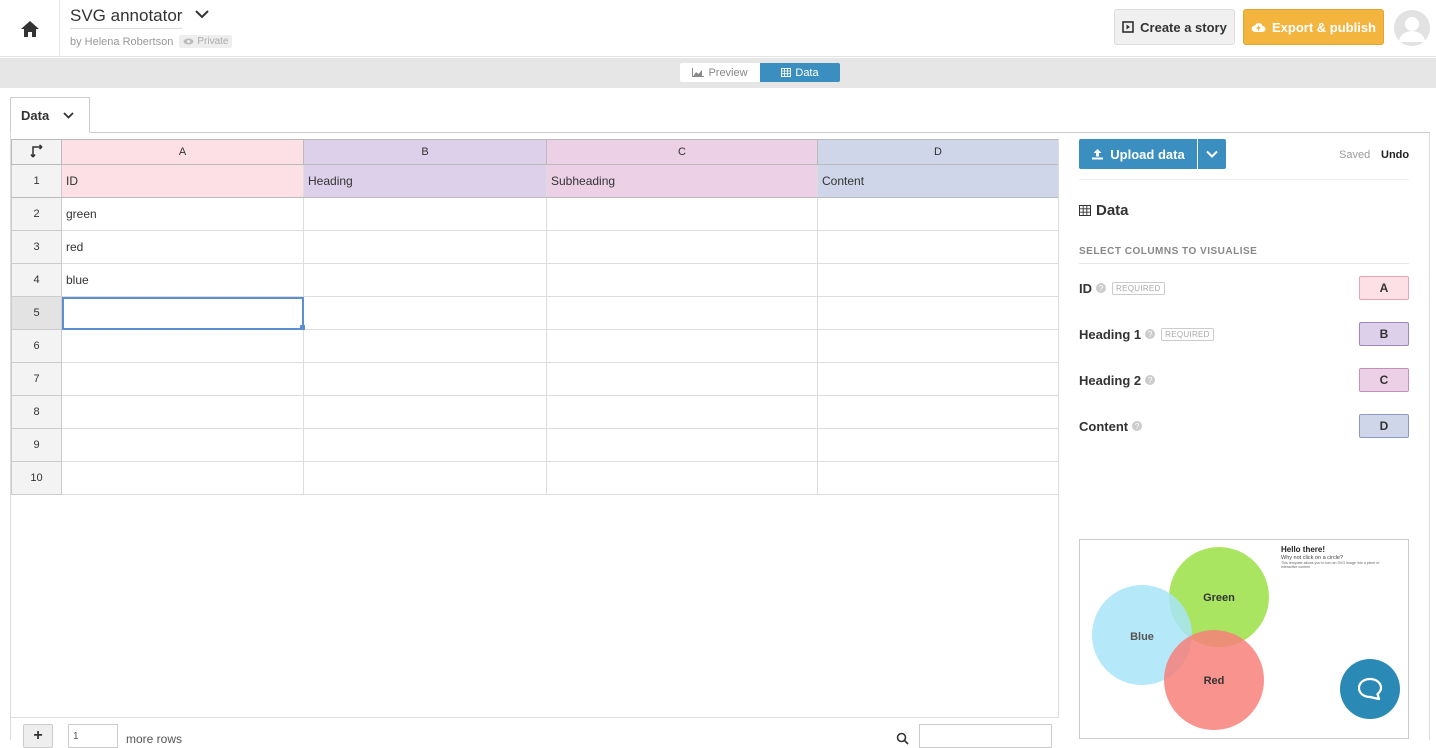 The height and width of the screenshot is (748, 1436). I want to click on row-number: 10, so click(36, 478).